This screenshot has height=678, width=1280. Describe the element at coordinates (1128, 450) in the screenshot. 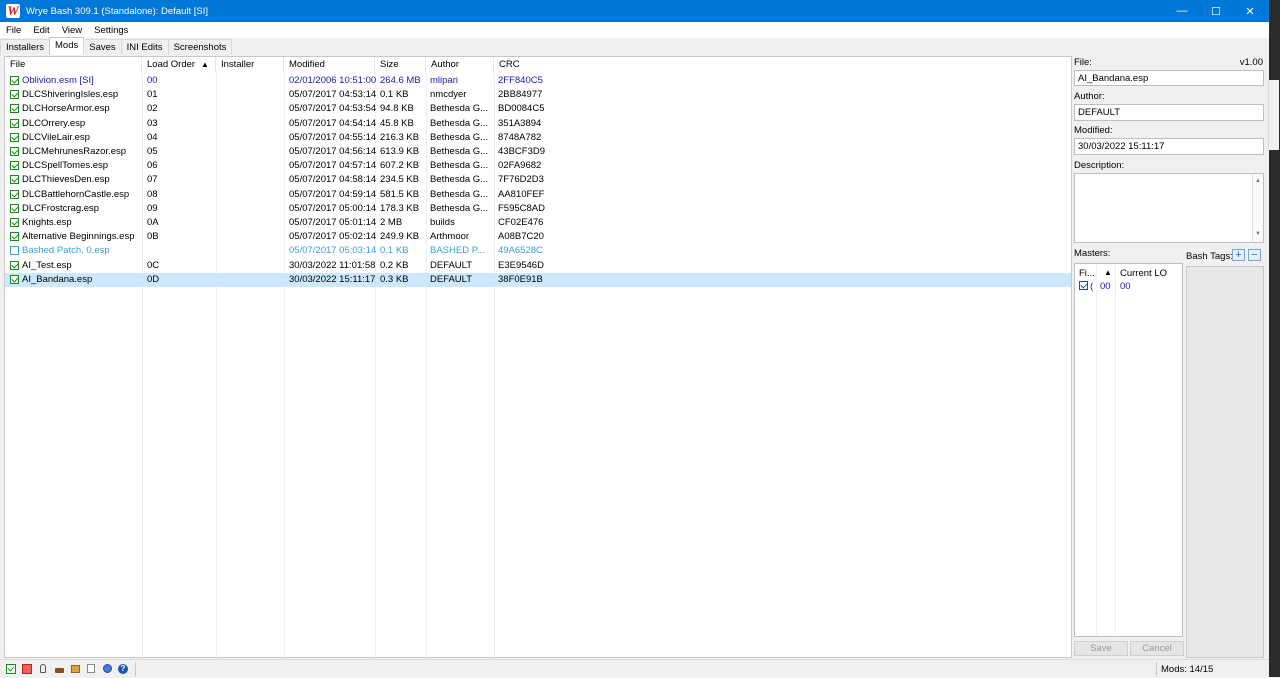

I see `masters-list: Fi... ▲ Current LO ( 00 00` at that location.